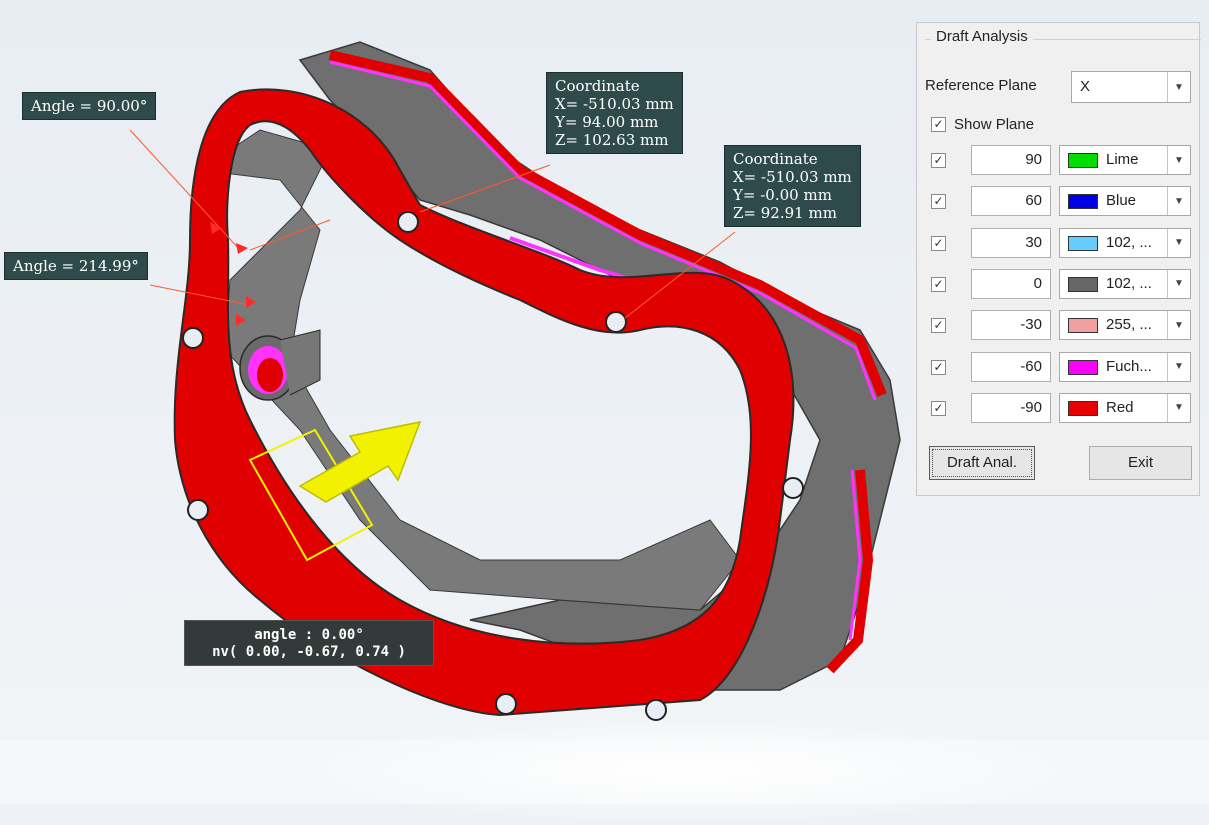 The height and width of the screenshot is (825, 1209). Describe the element at coordinates (938, 124) in the screenshot. I see `show-plane-checkbox: ✓` at that location.